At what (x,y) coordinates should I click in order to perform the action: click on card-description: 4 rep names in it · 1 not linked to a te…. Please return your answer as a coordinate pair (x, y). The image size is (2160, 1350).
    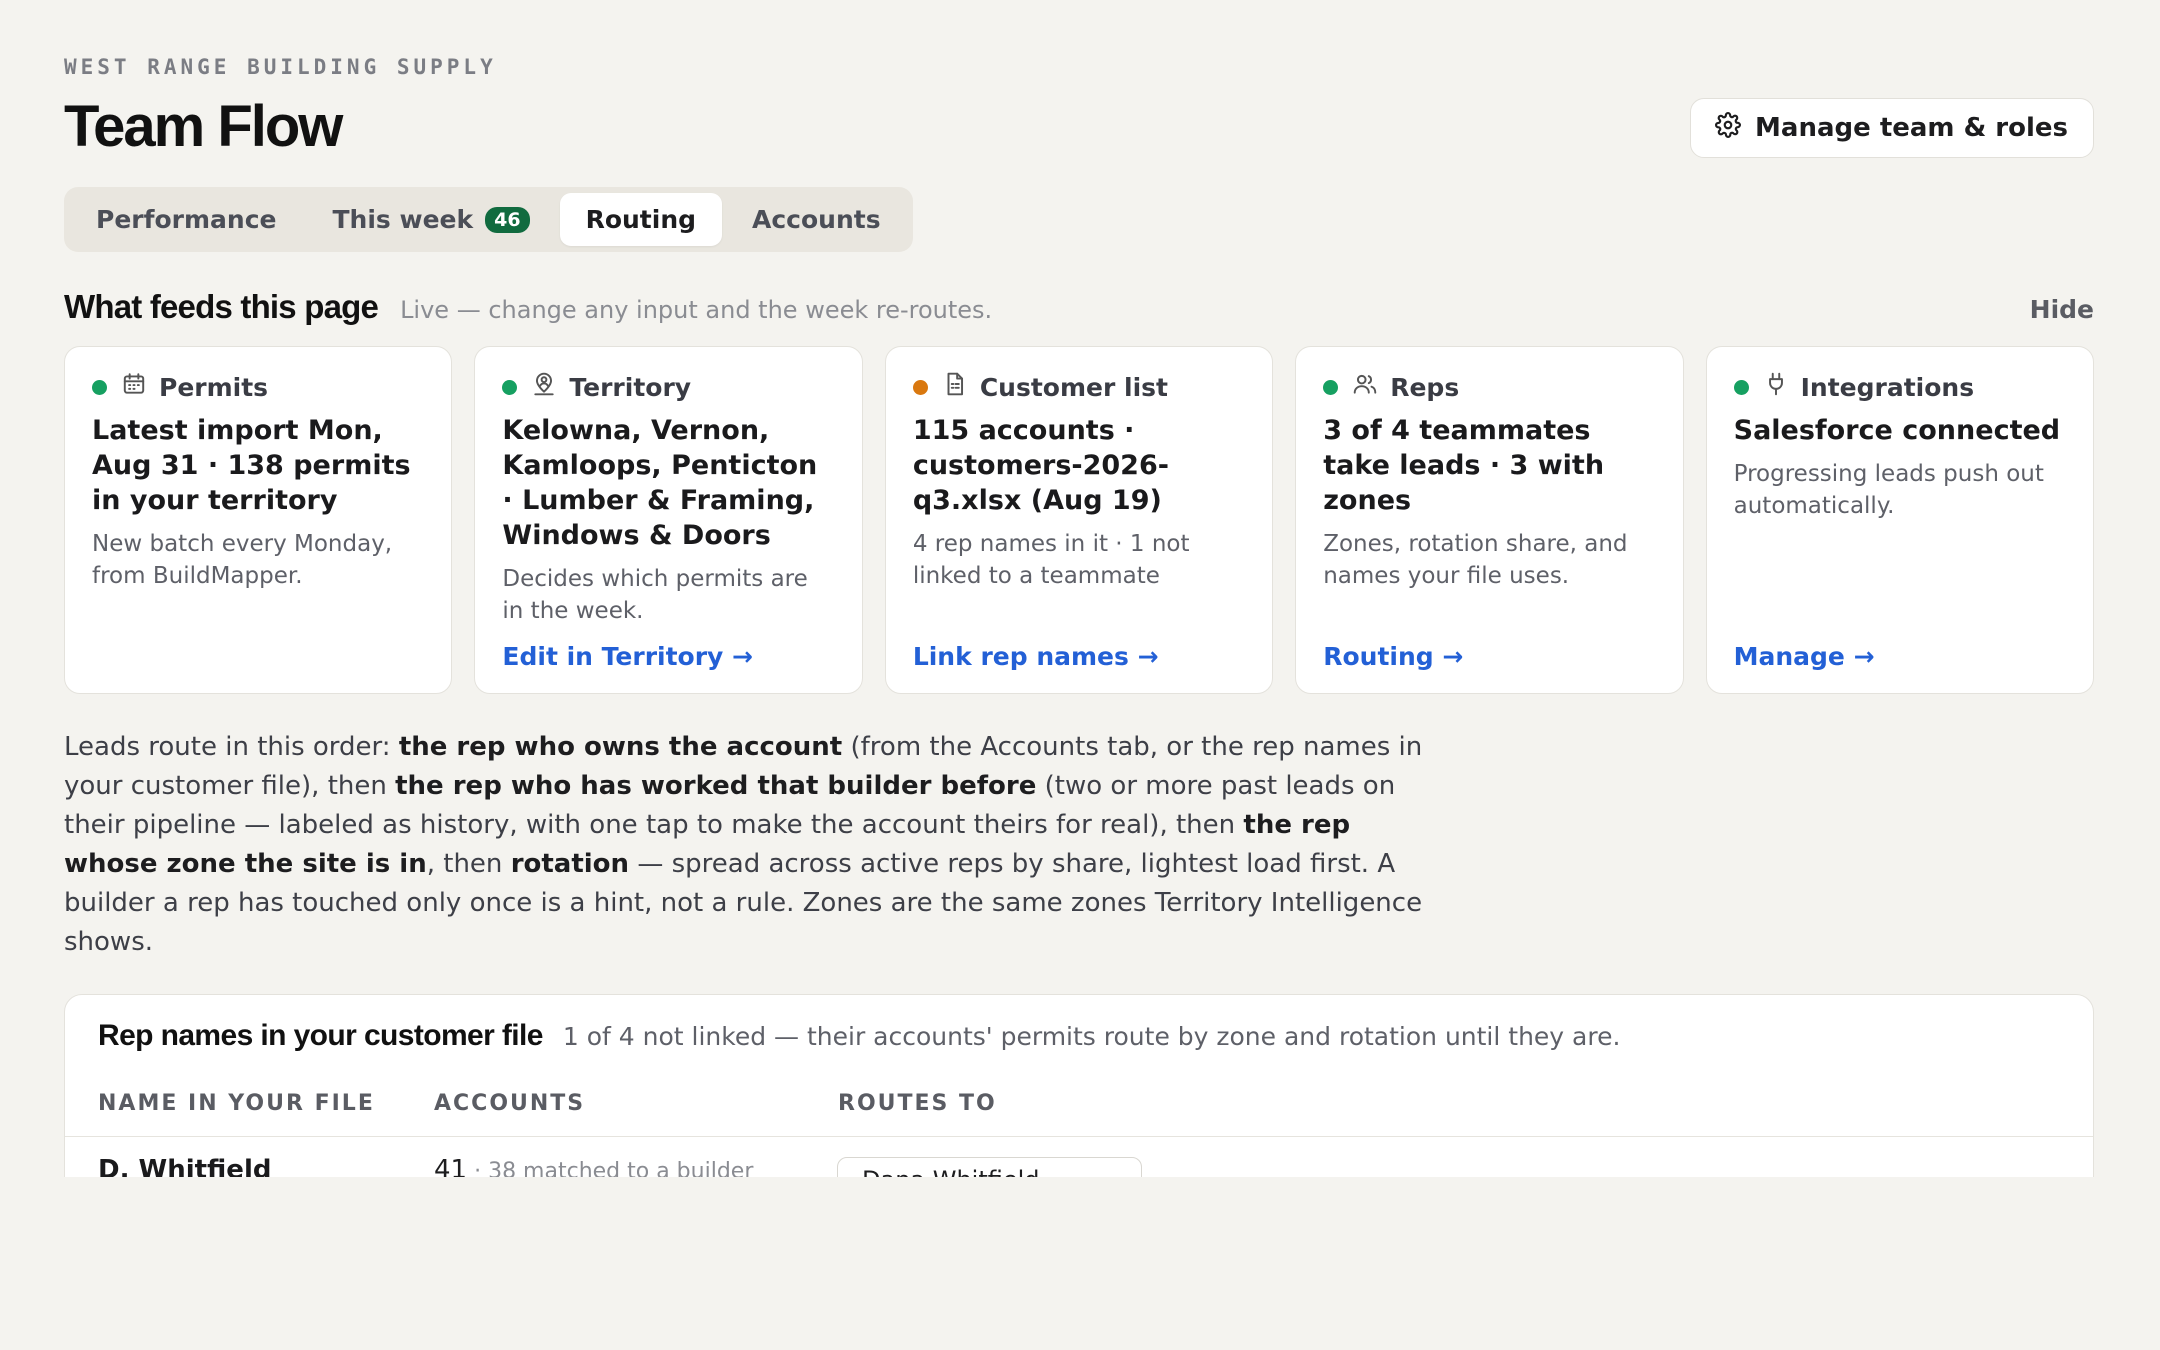
    Looking at the image, I should click on (1051, 560).